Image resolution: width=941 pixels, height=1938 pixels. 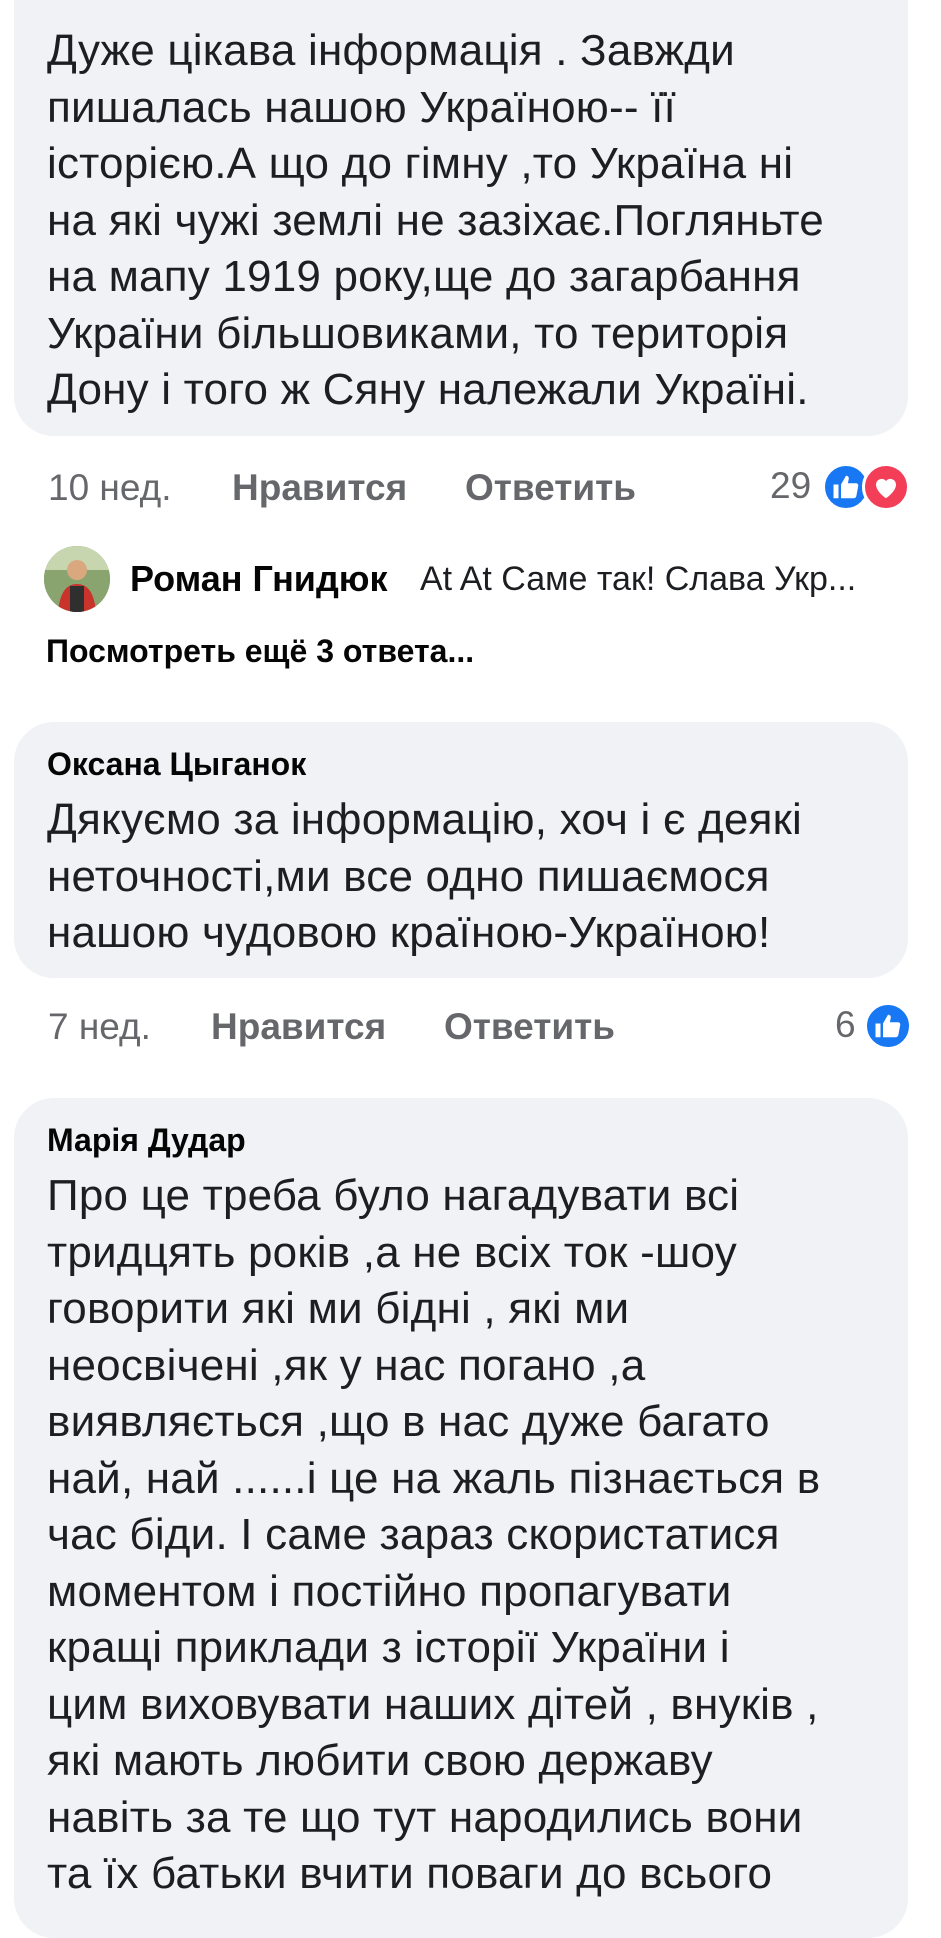 What do you see at coordinates (259, 579) in the screenshot?
I see `reply-author: Роман Гнидюк` at bounding box center [259, 579].